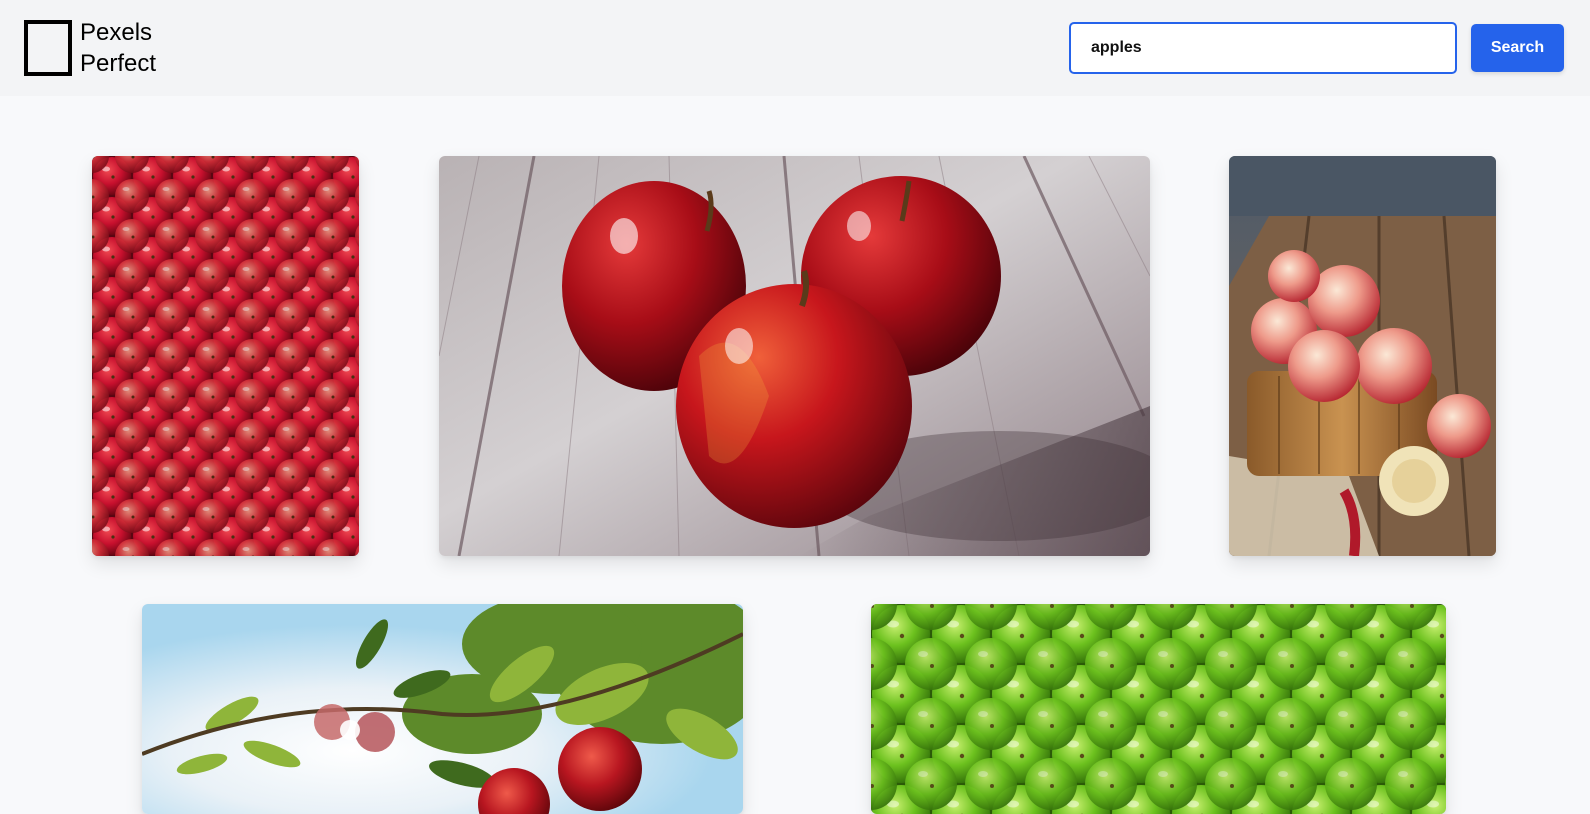 Image resolution: width=1590 pixels, height=814 pixels. What do you see at coordinates (116, 32) in the screenshot?
I see `logo-line-1: Pexels` at bounding box center [116, 32].